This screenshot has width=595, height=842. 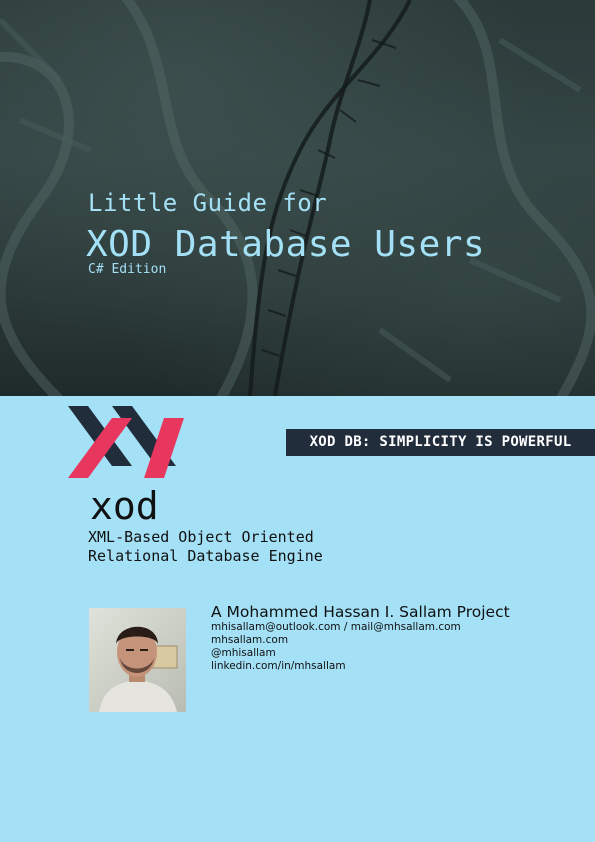 What do you see at coordinates (205, 556) in the screenshot?
I see `tagline-line2: Relational Database Engine` at bounding box center [205, 556].